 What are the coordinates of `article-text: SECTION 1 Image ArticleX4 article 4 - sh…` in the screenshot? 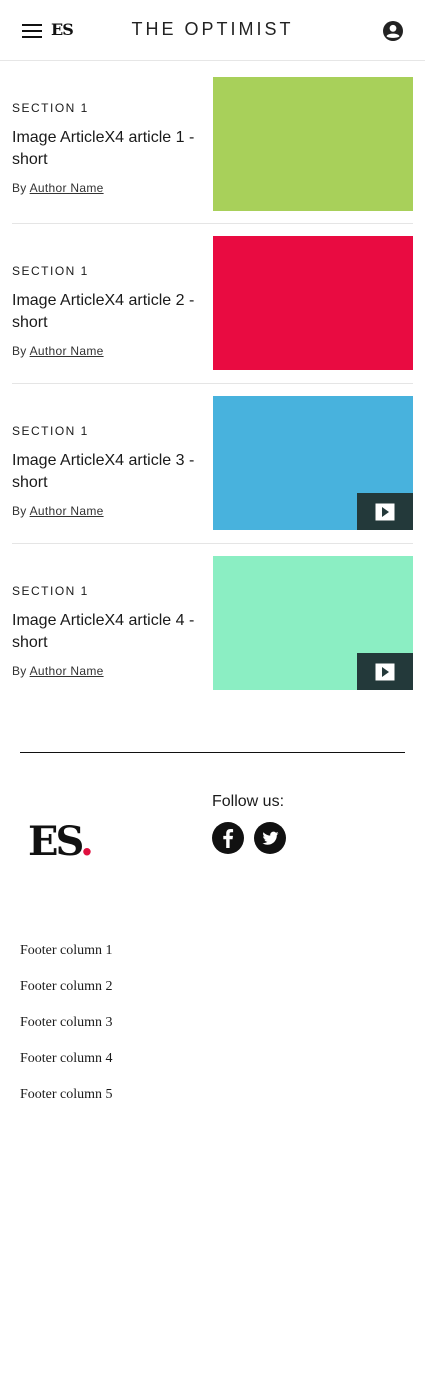 It's located at (107, 631).